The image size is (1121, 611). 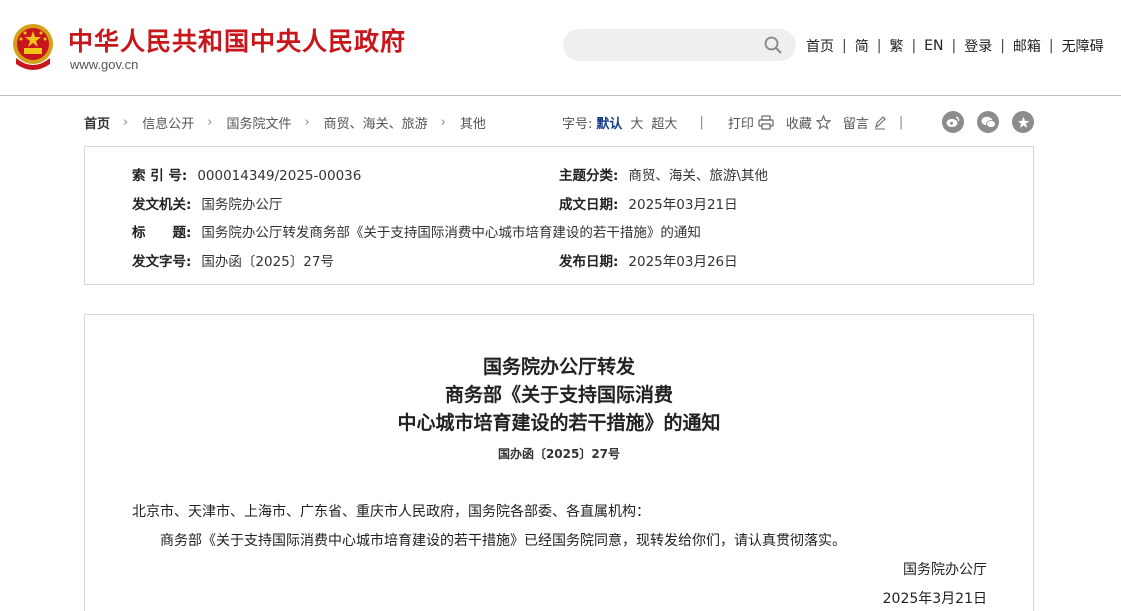 I want to click on font-size-xlarge: 超大, so click(x=664, y=122).